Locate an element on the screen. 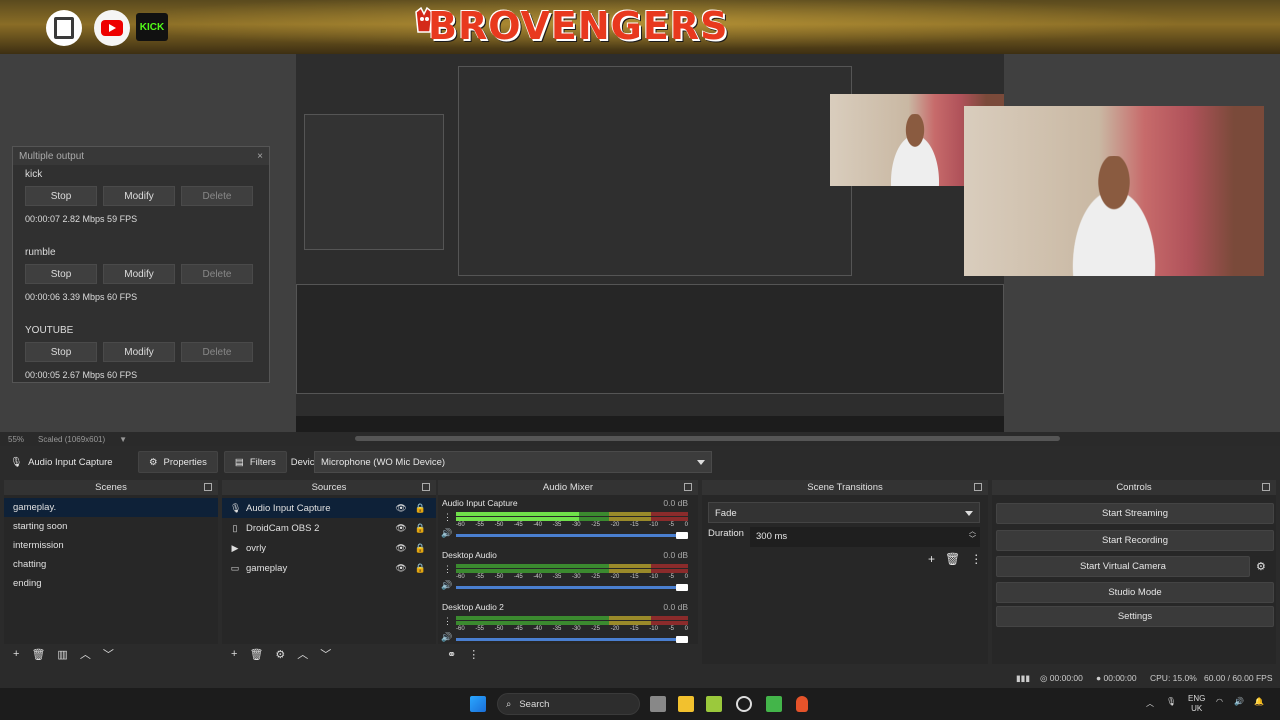 The height and width of the screenshot is (720, 1280). tick-label: -20 is located at coordinates (615, 629).